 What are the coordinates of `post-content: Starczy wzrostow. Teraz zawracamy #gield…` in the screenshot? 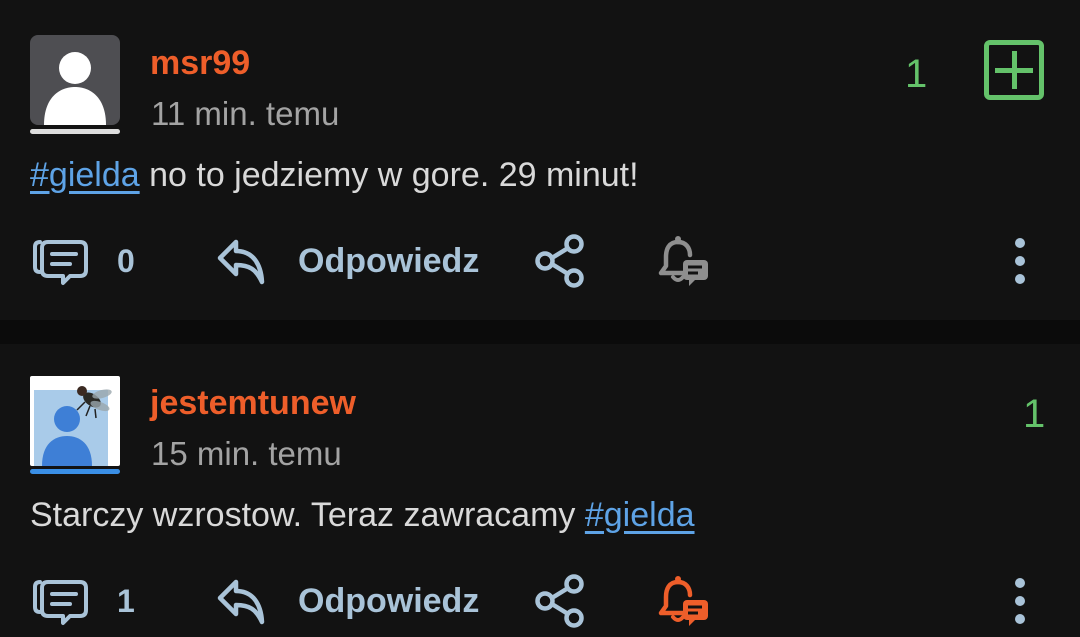 It's located at (362, 515).